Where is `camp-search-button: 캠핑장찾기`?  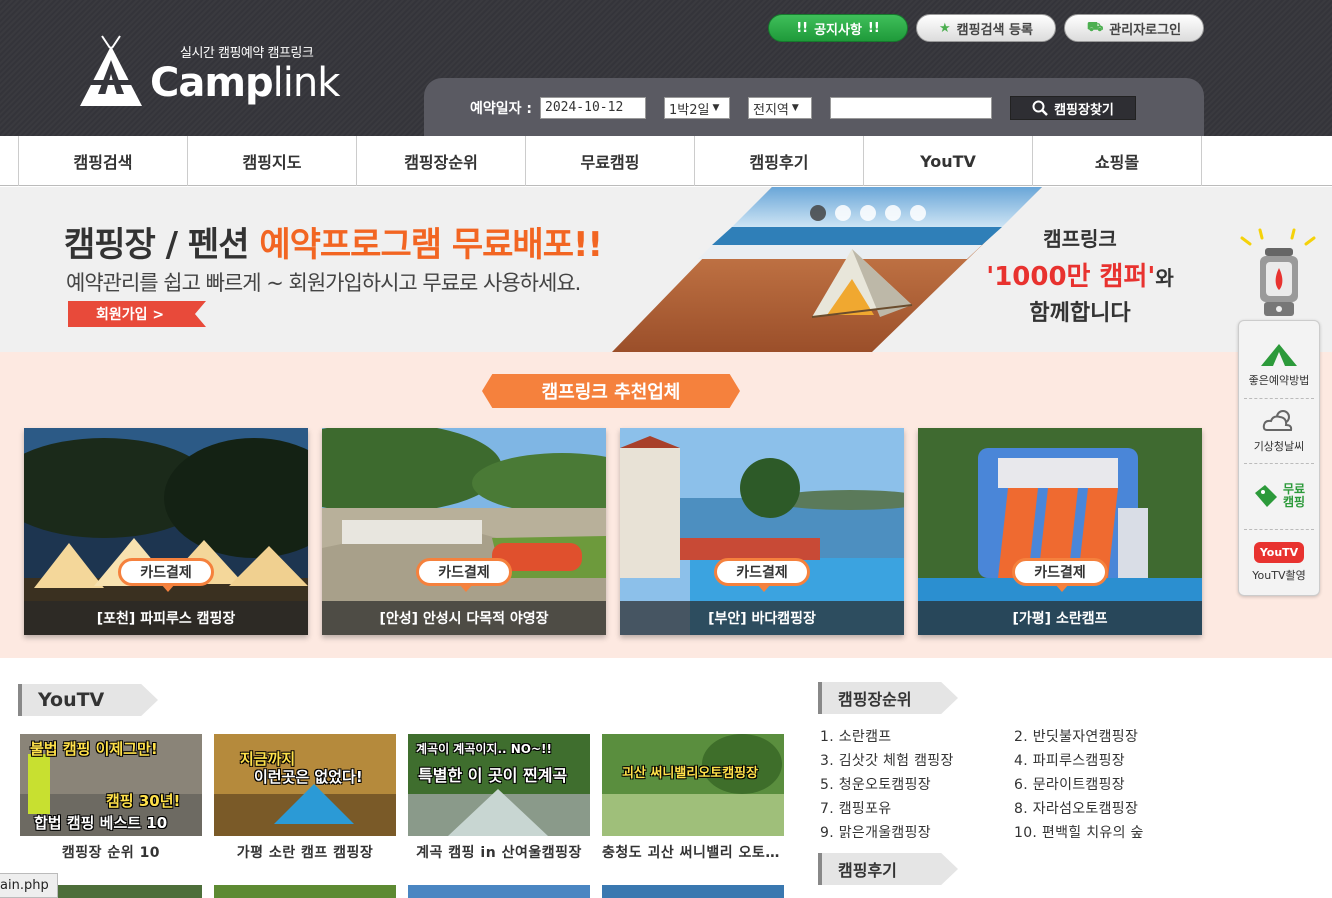 camp-search-button: 캠핑장찾기 is located at coordinates (1073, 108).